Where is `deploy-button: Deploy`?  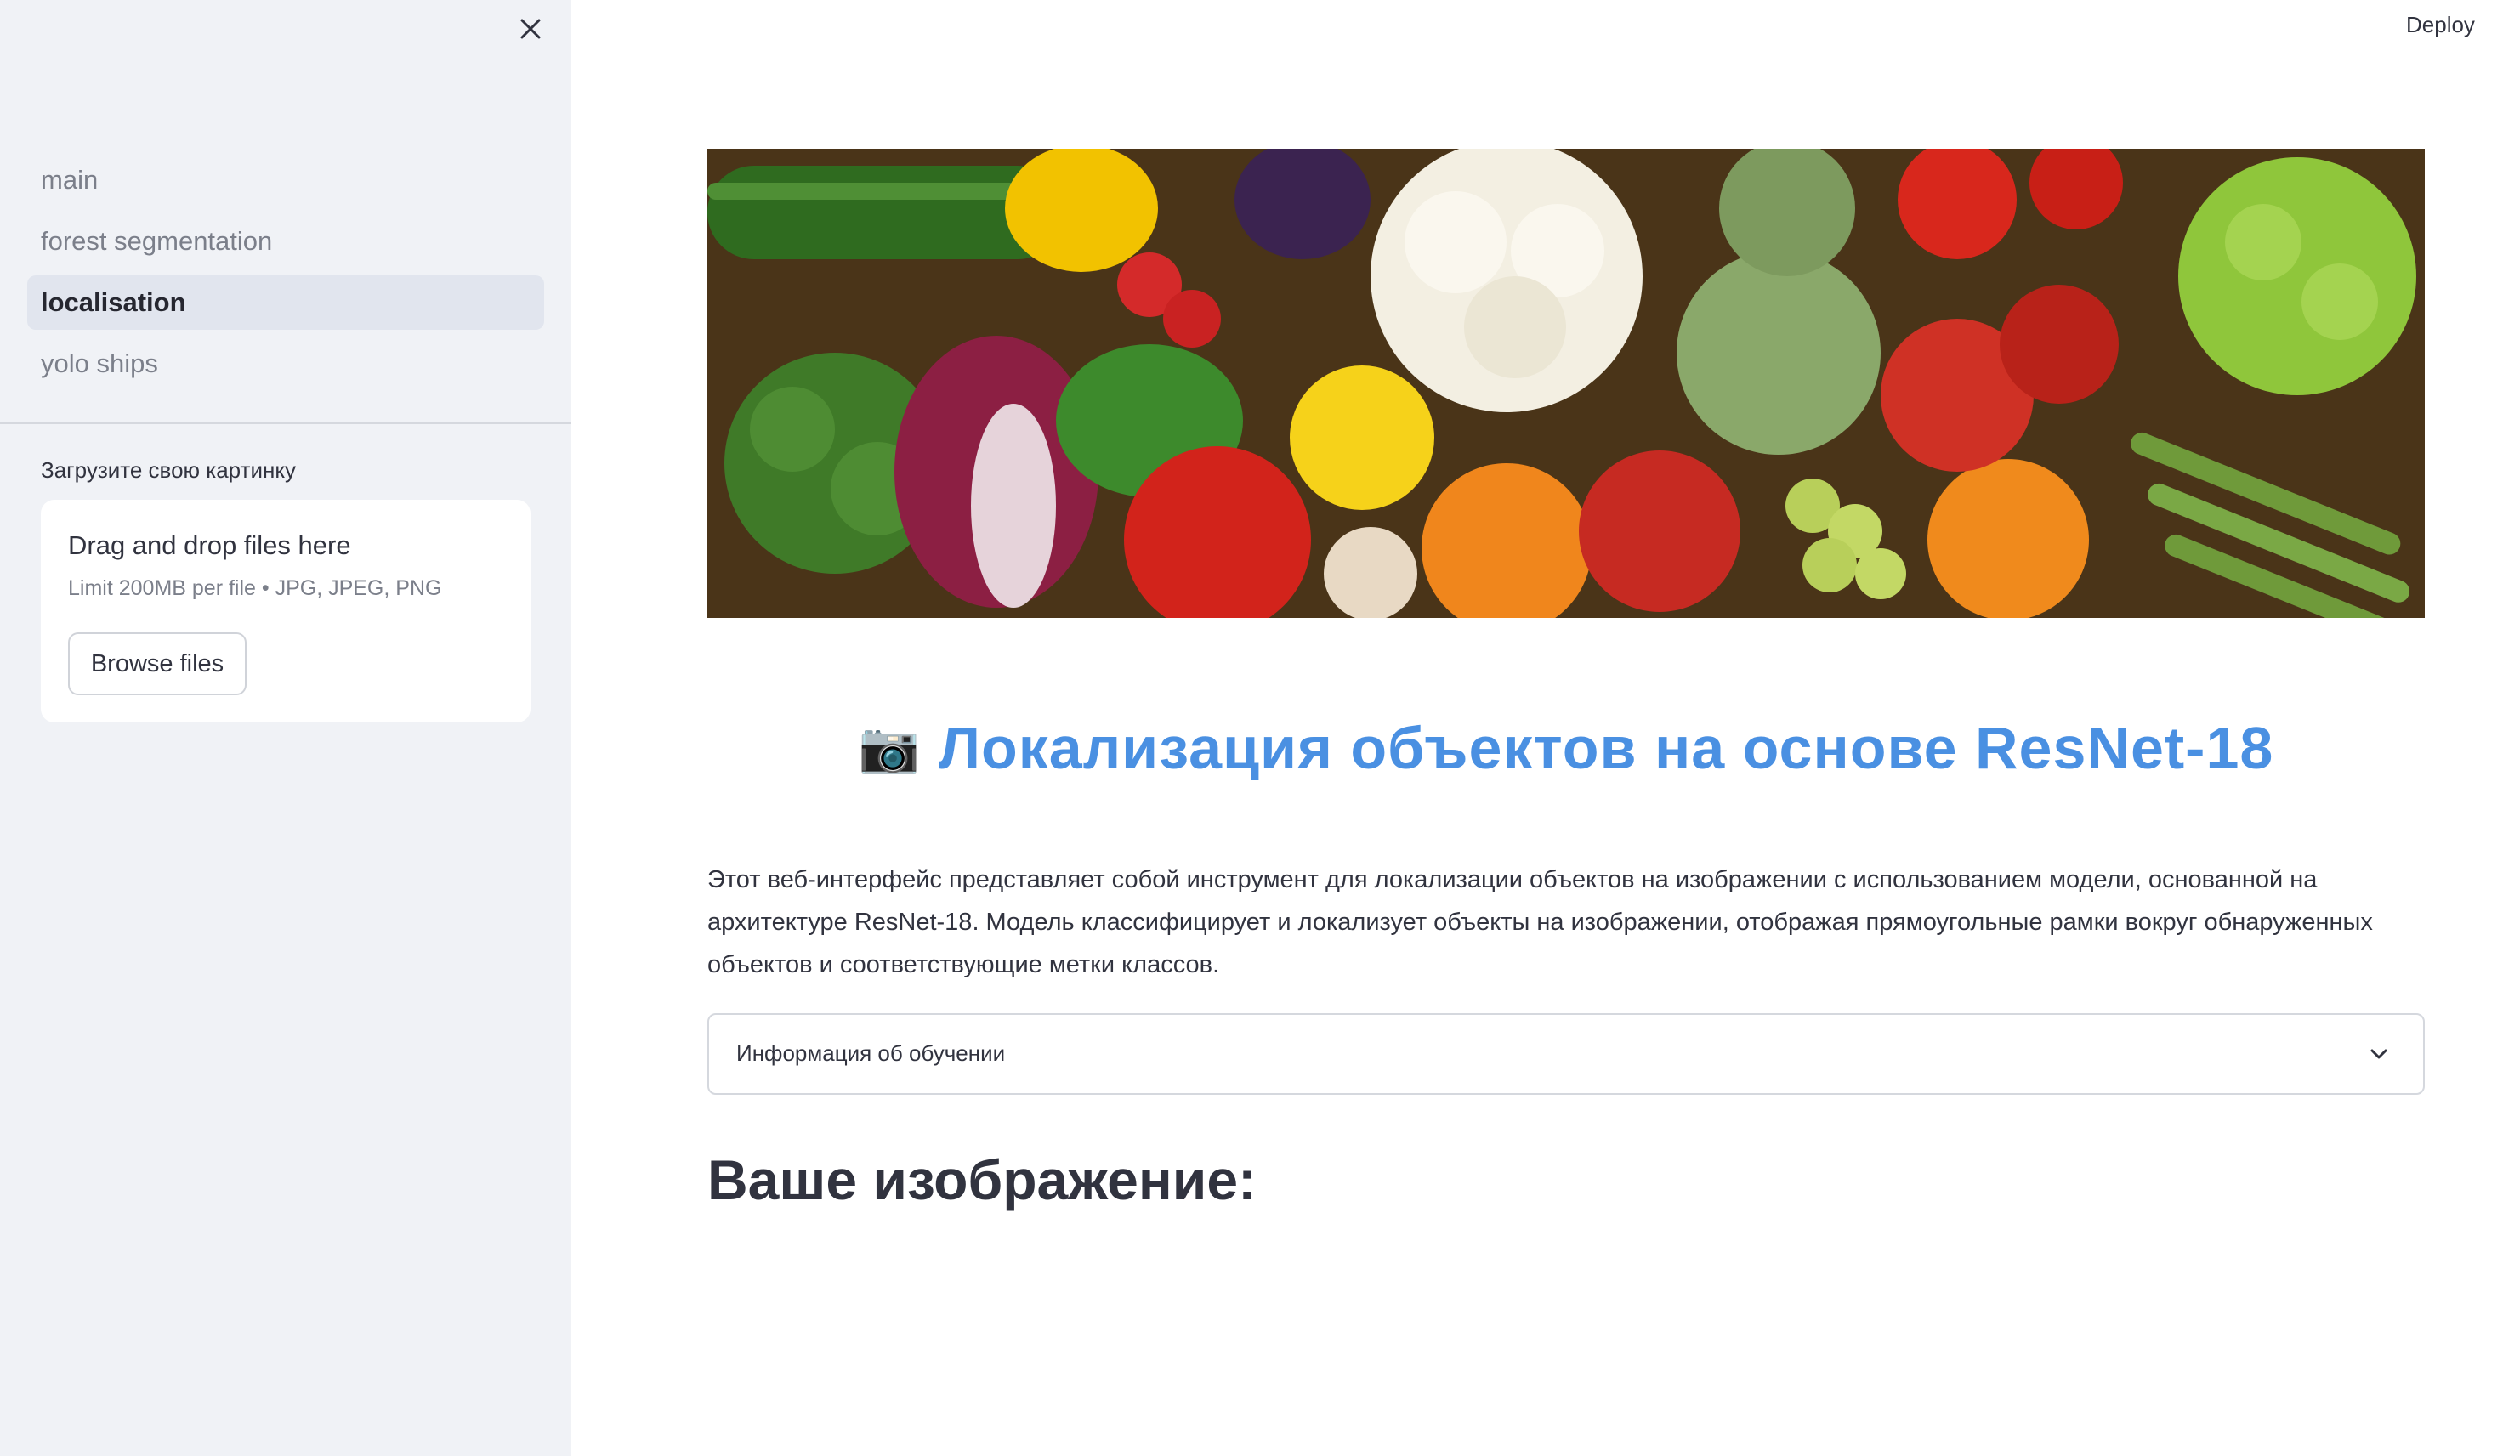
deploy-button: Deploy is located at coordinates (2440, 25).